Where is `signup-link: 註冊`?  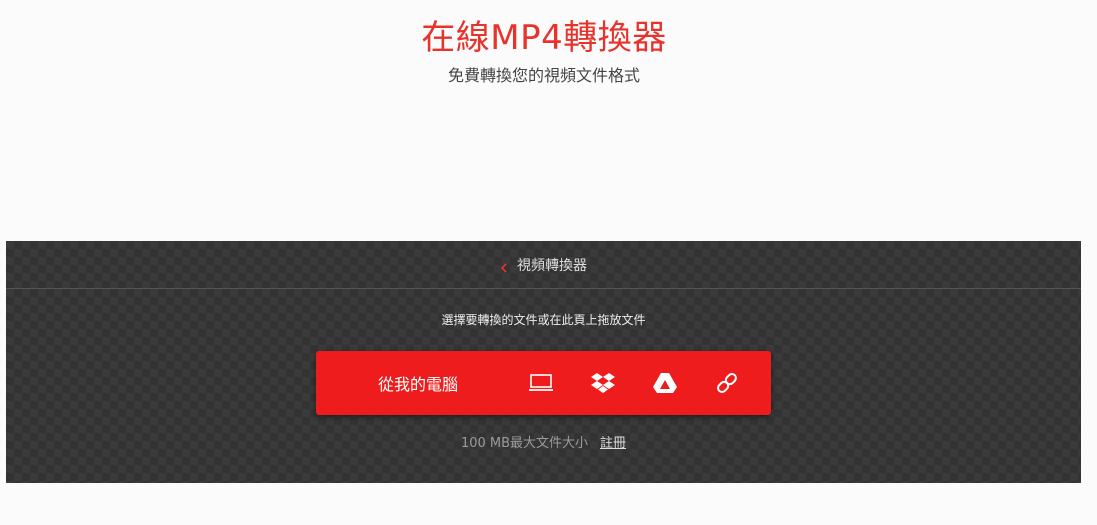 signup-link: 註冊 is located at coordinates (613, 441).